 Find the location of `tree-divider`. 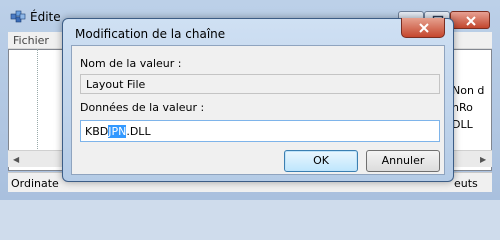

tree-divider is located at coordinates (37, 103).